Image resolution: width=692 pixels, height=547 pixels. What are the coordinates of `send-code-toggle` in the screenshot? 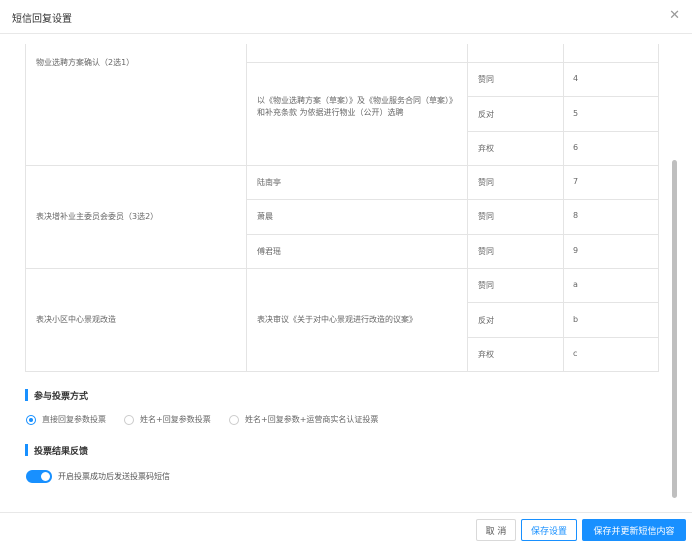 It's located at (39, 476).